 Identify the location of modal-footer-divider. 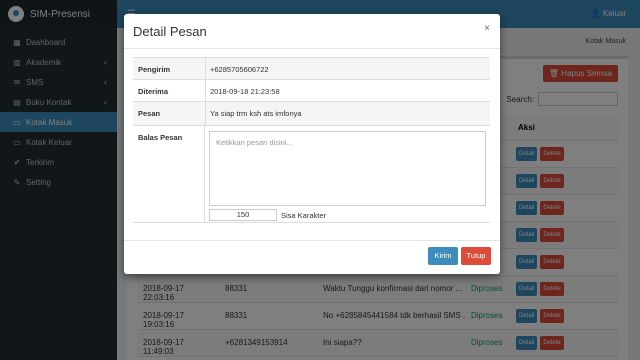
(312, 240).